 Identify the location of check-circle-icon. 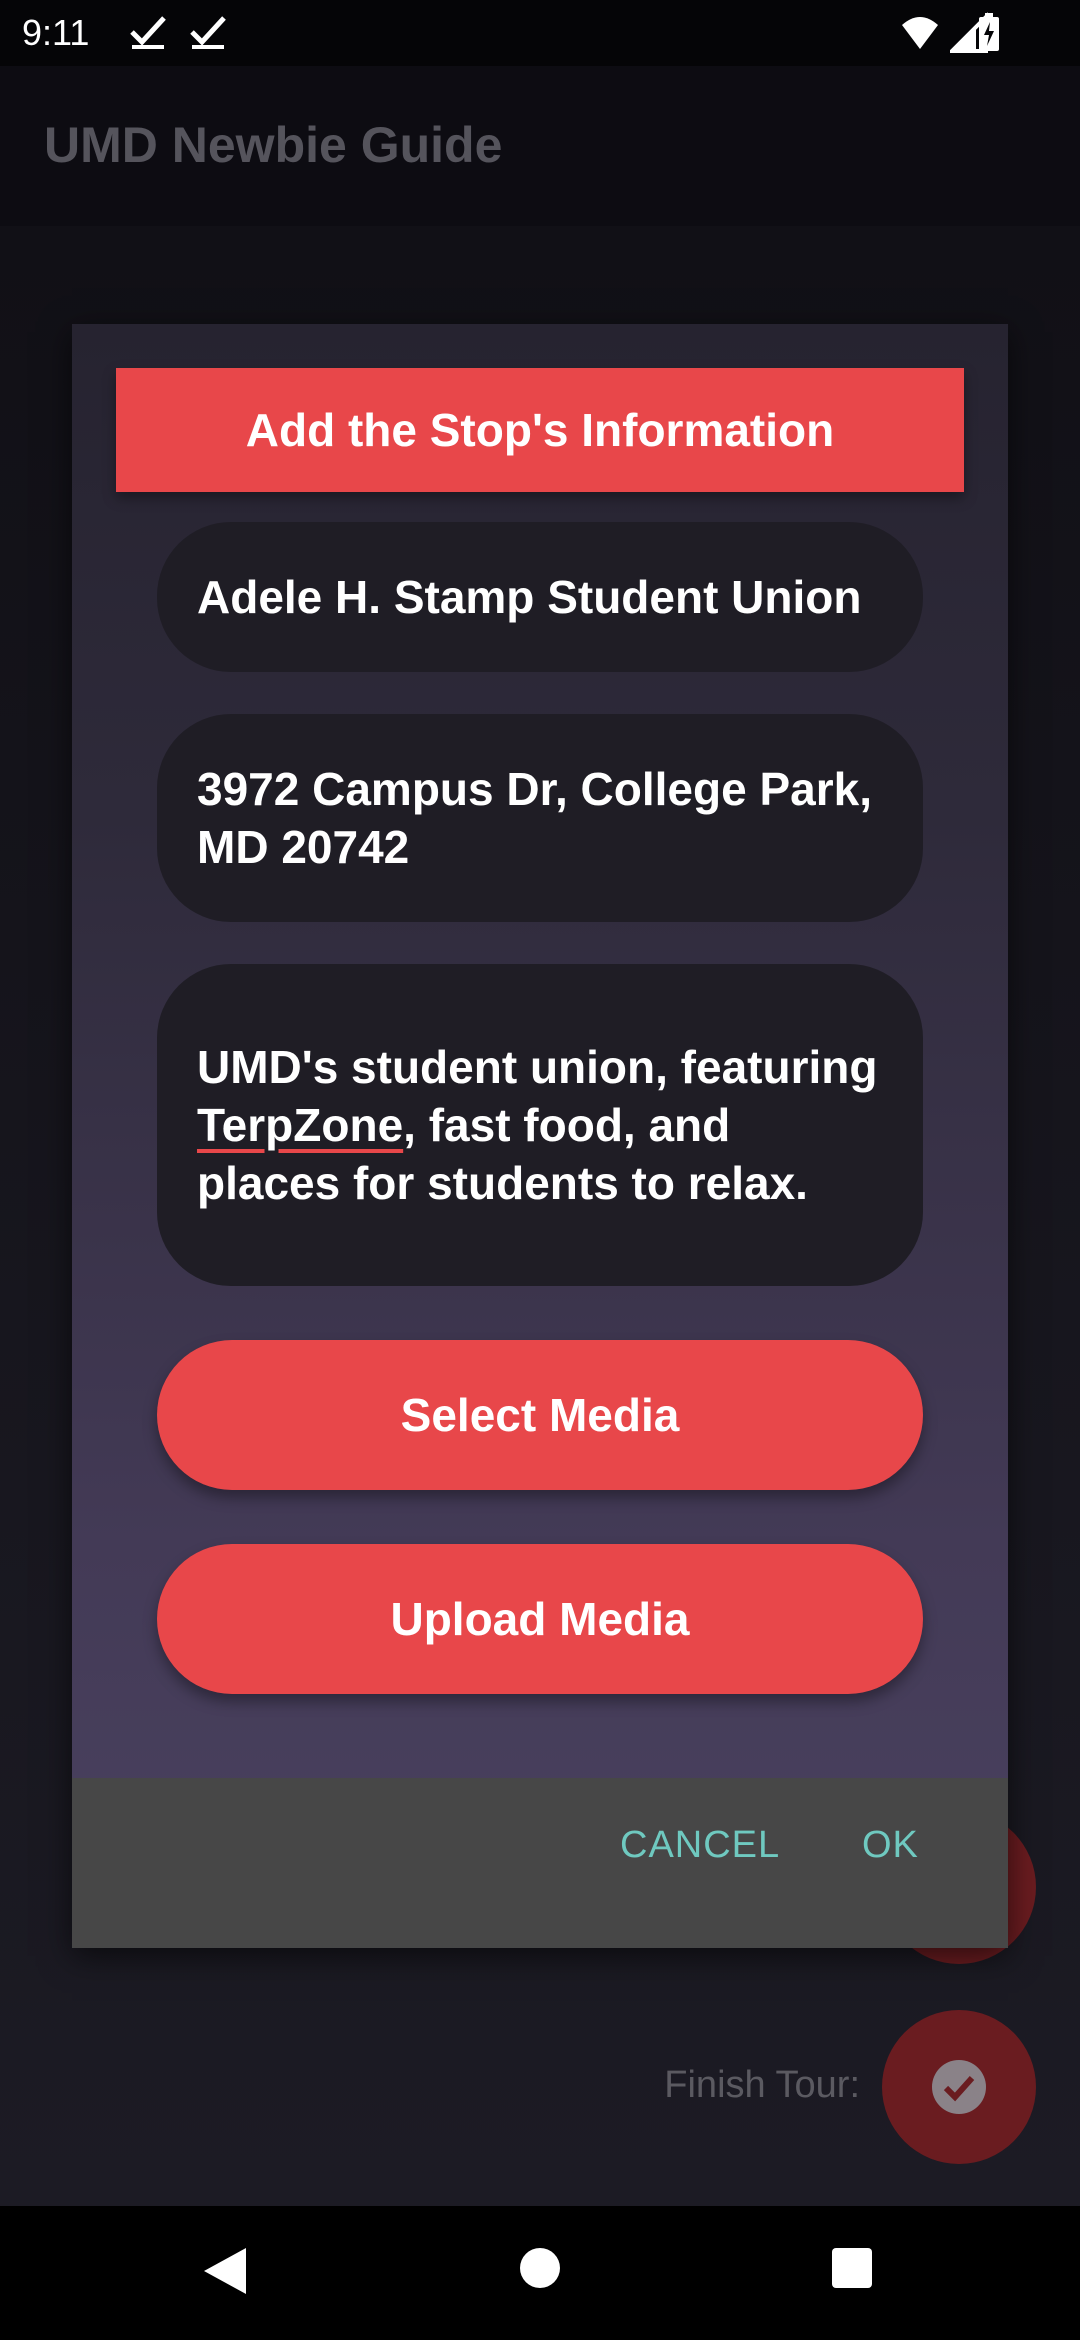
(959, 2087).